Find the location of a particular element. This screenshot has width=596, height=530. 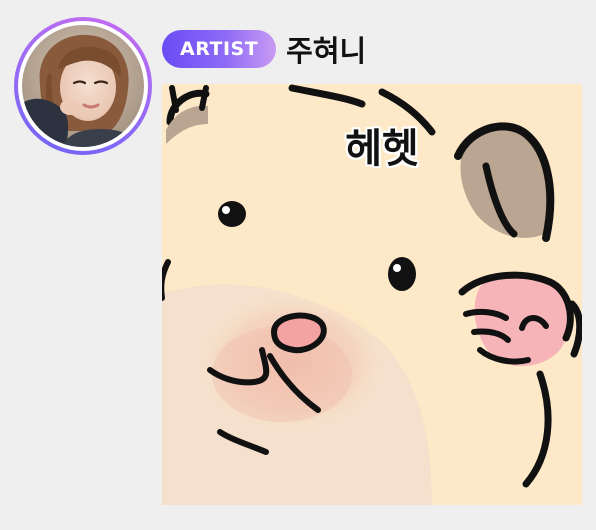

sender-header: ARTIST 주혀니 is located at coordinates (264, 49).